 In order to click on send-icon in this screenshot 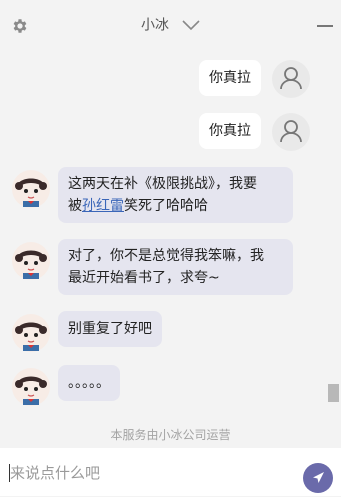, I will do `click(318, 477)`.